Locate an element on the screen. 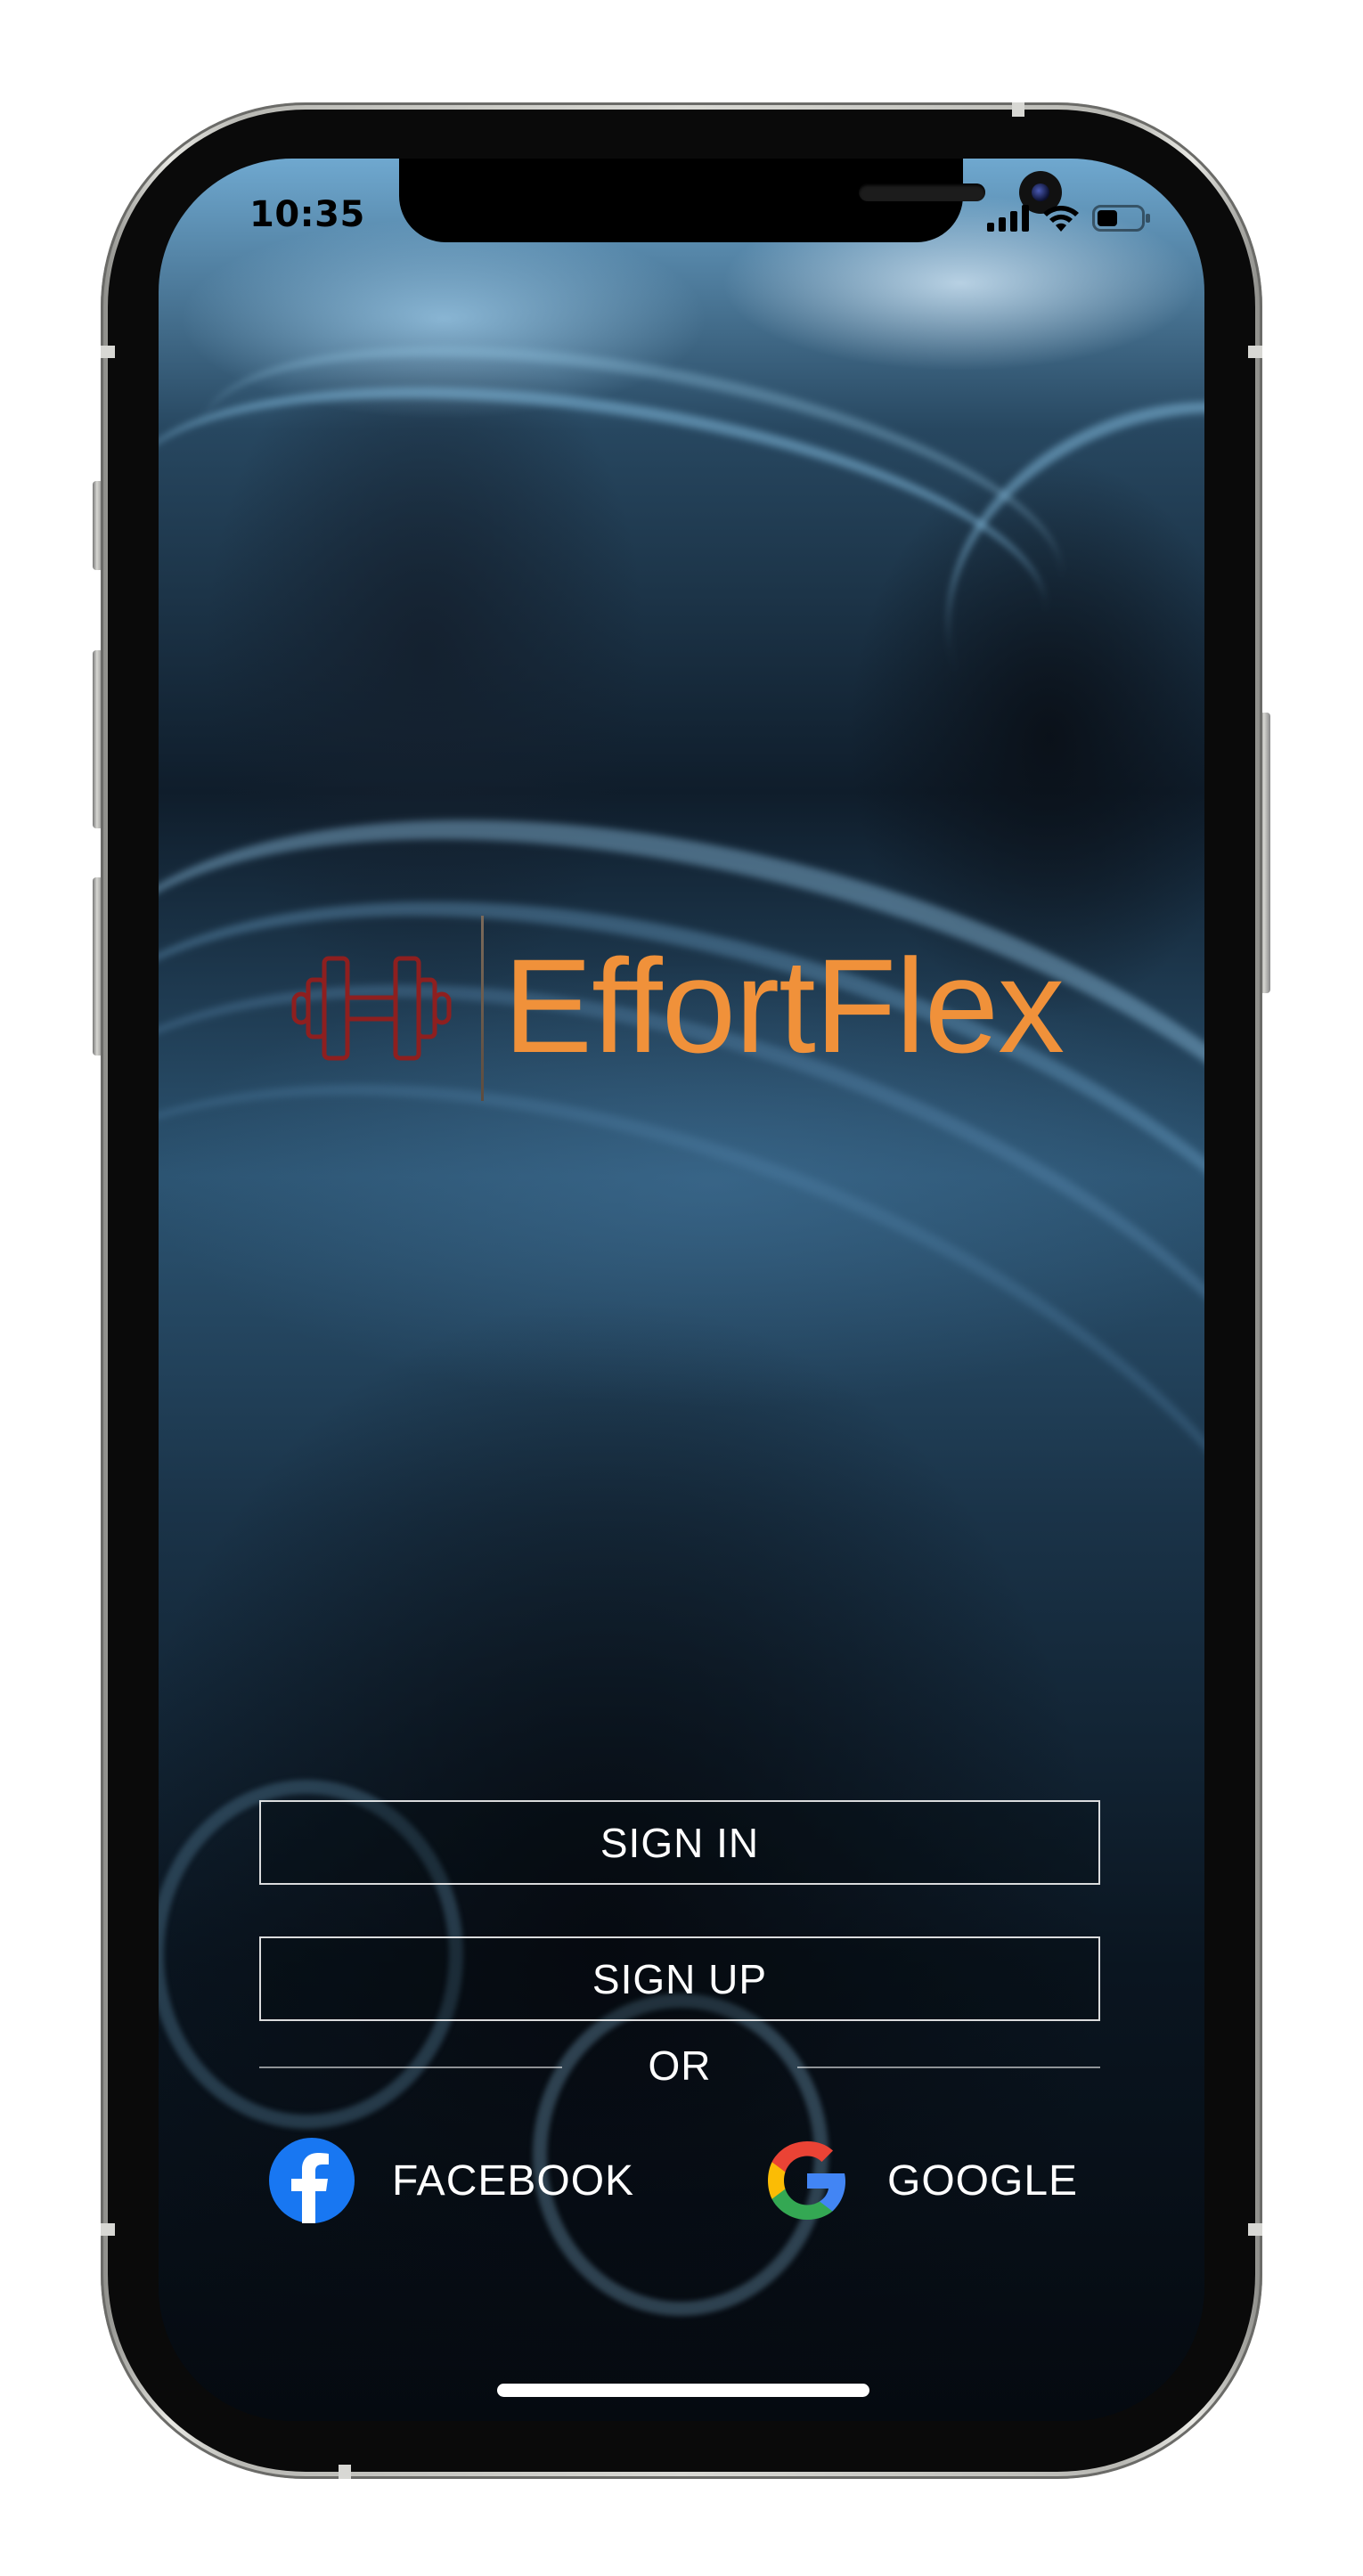 This screenshot has width=1363, height=2576. sign-up-button: SIGN UP is located at coordinates (680, 1978).